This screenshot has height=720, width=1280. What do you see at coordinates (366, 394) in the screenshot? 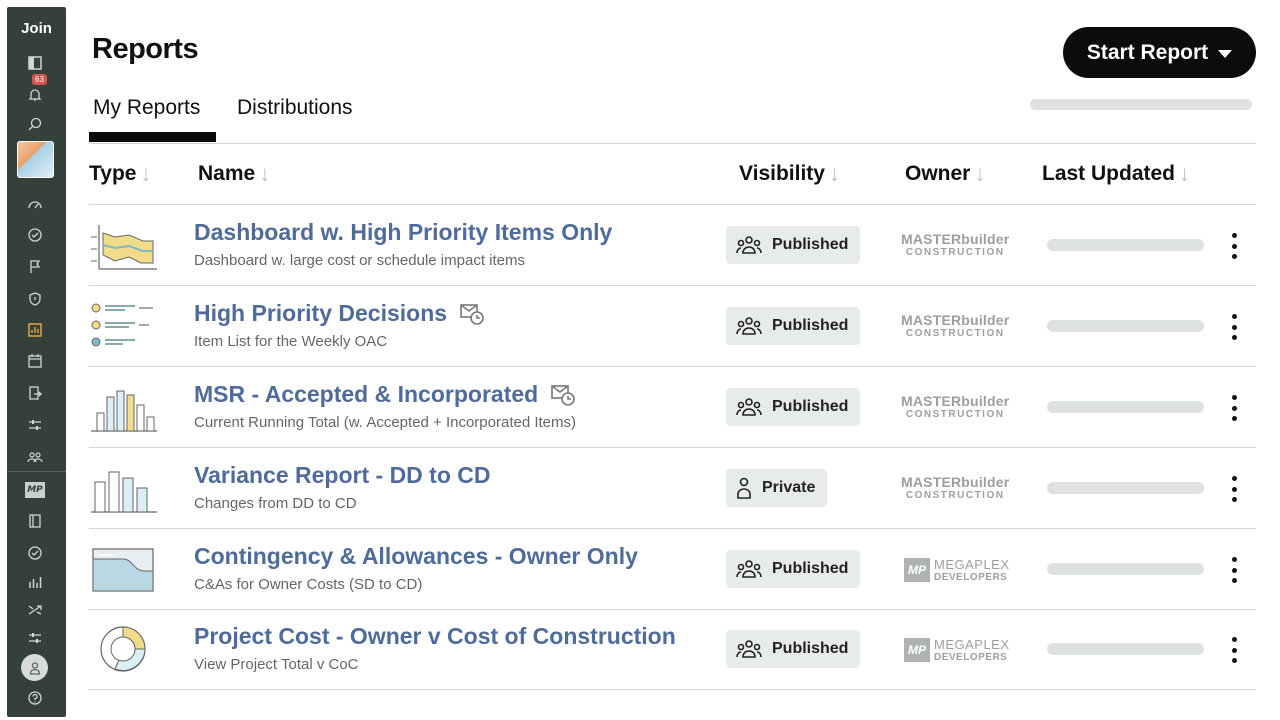
I see `report-title-link: MSR - Accepted & Incorporated` at bounding box center [366, 394].